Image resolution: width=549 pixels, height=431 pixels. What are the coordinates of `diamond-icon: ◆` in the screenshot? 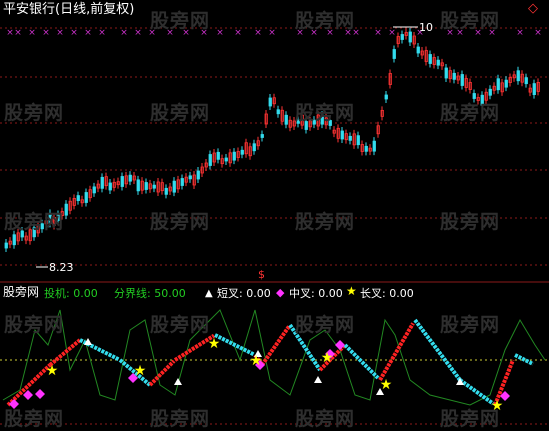 It's located at (280, 292).